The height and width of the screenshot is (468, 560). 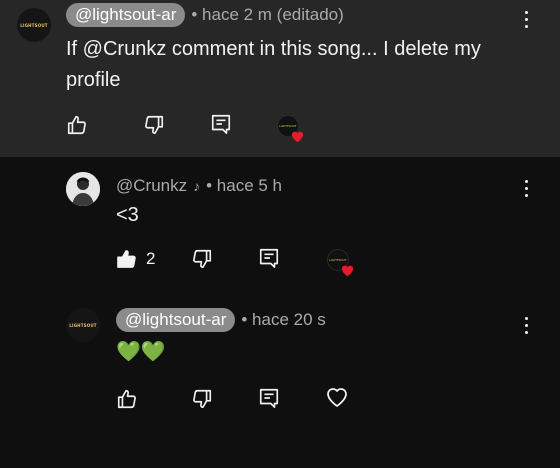 I want to click on comment-header: @lightsout-ar • hace 20 s, so click(x=221, y=320).